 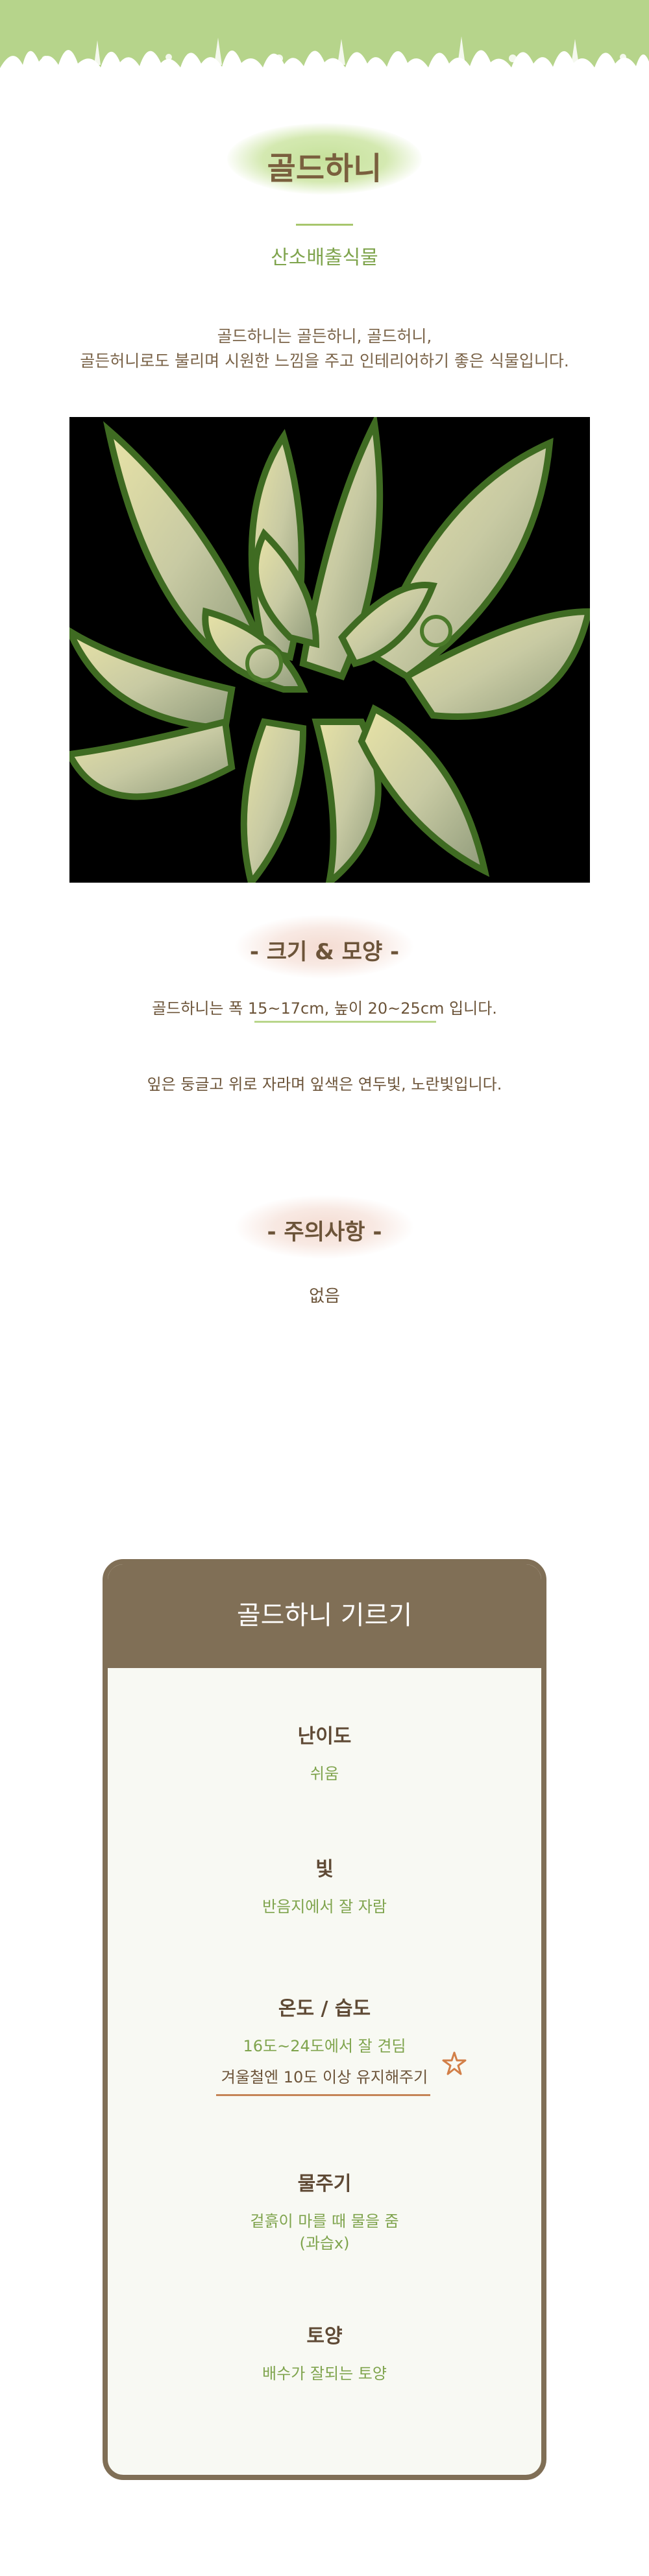 I want to click on care-item-difficulty: 난이도 쉬움, so click(x=324, y=1752).